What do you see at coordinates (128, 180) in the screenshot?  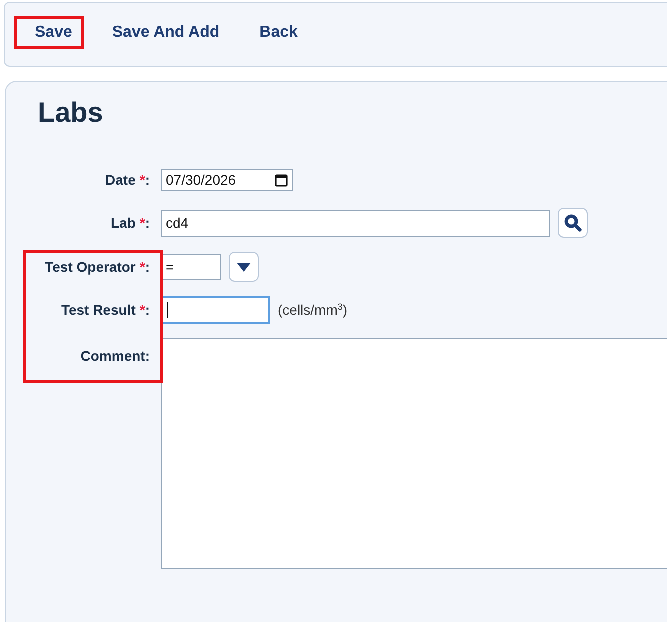 I see `field-label: Date *:` at bounding box center [128, 180].